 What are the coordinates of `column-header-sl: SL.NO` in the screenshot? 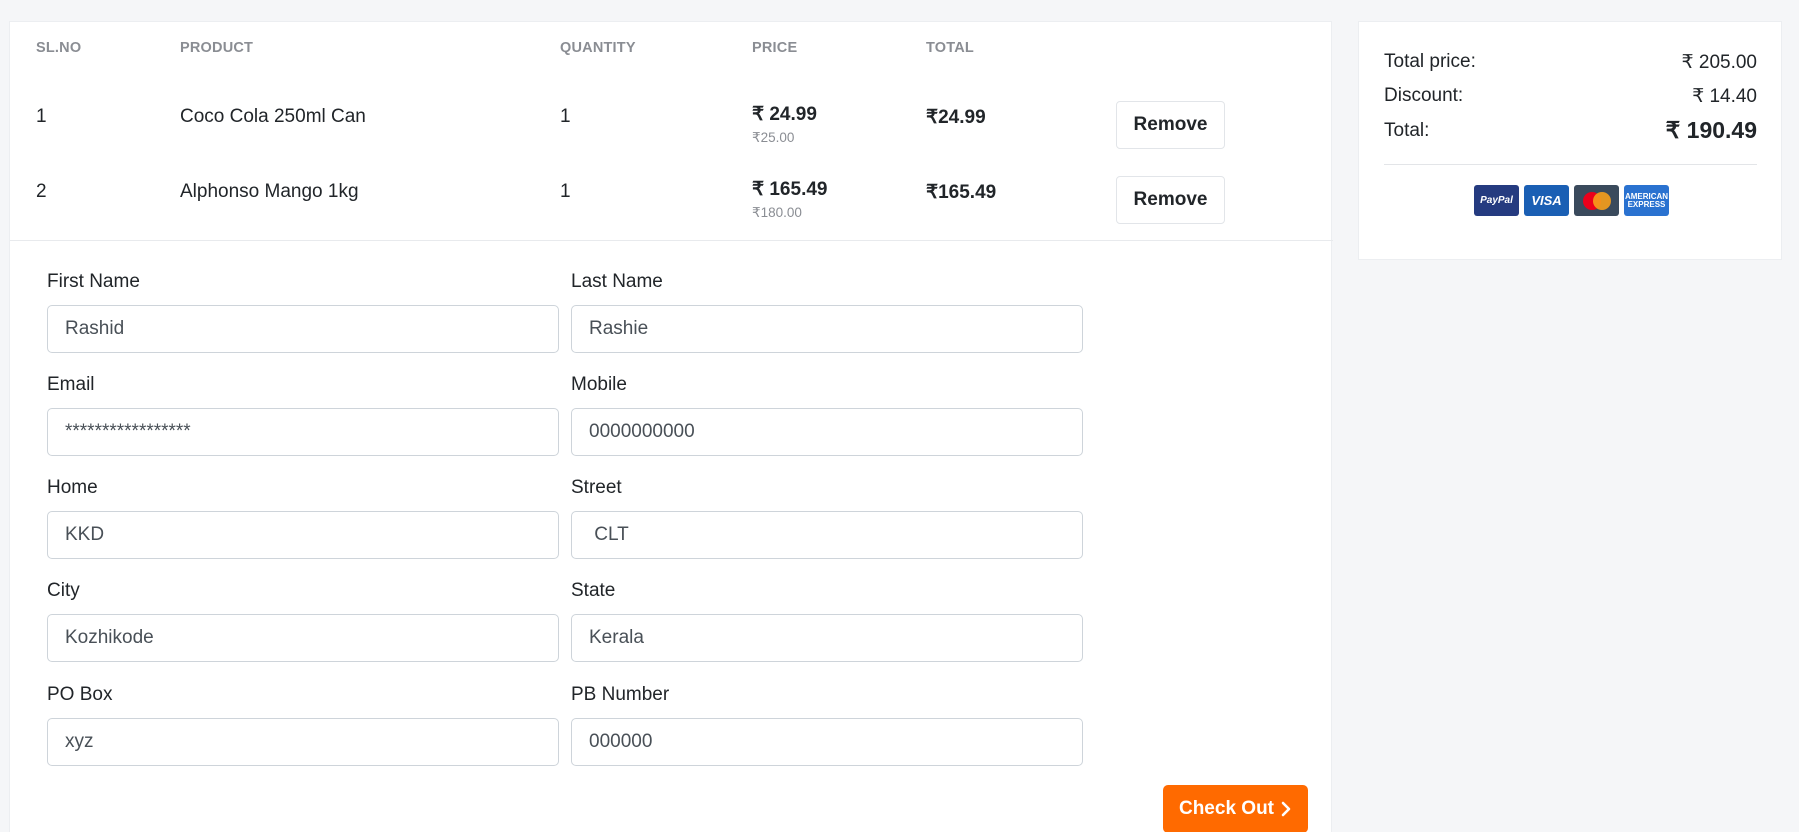 It's located at (59, 48).